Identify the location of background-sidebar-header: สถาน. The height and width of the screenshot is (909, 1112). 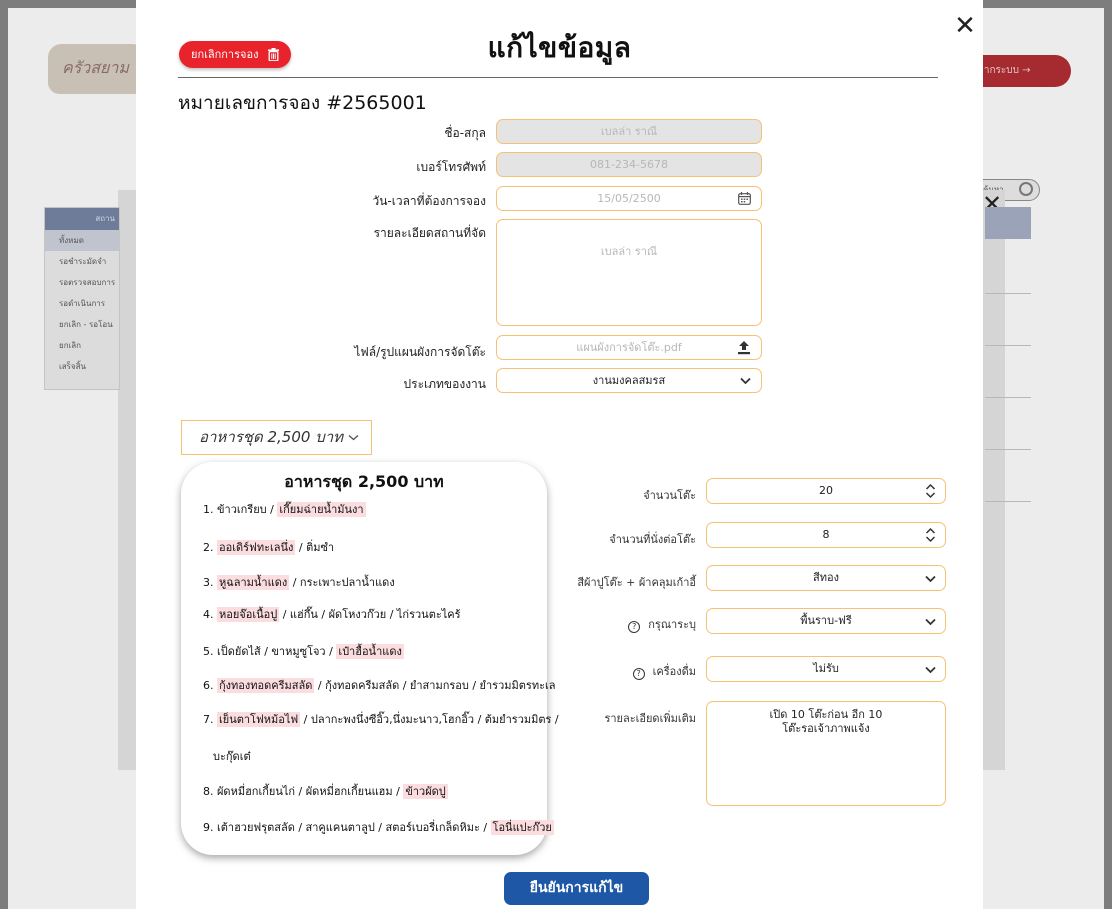
(82, 219).